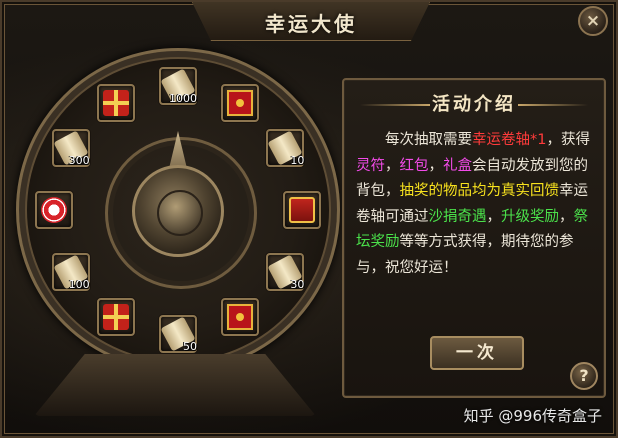  What do you see at coordinates (190, 346) in the screenshot?
I see `slot-count: 50` at bounding box center [190, 346].